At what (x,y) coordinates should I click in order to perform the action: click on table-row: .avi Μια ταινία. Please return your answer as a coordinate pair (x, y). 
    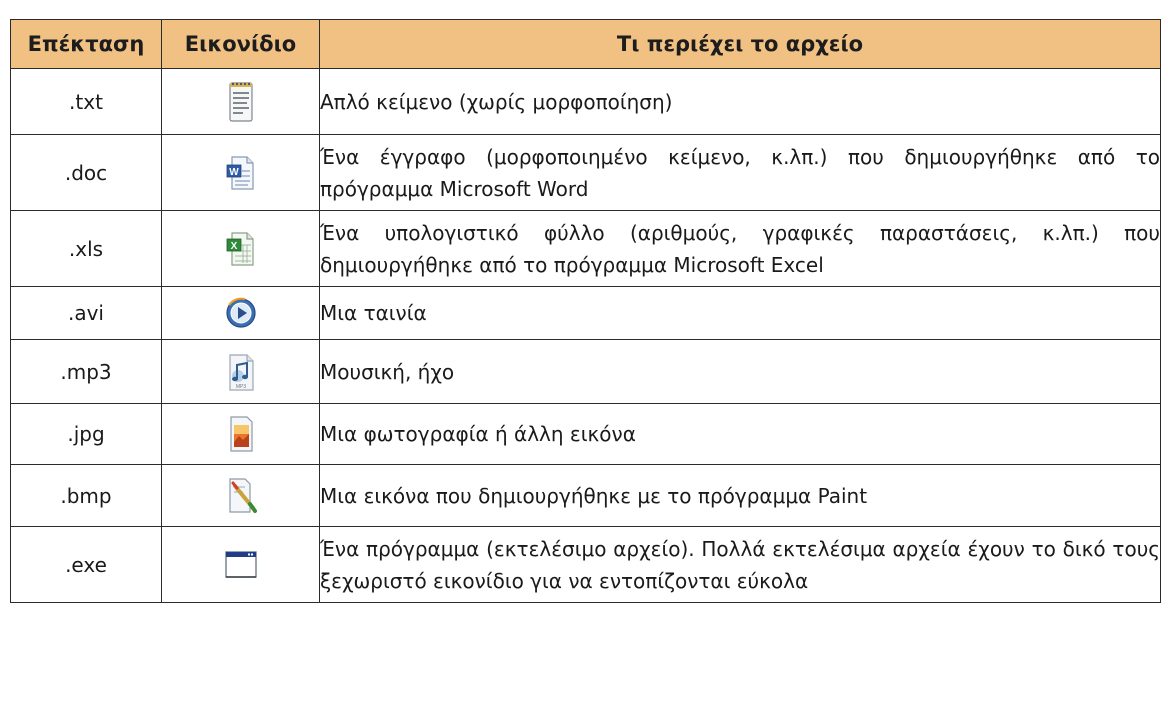
    Looking at the image, I should click on (585, 313).